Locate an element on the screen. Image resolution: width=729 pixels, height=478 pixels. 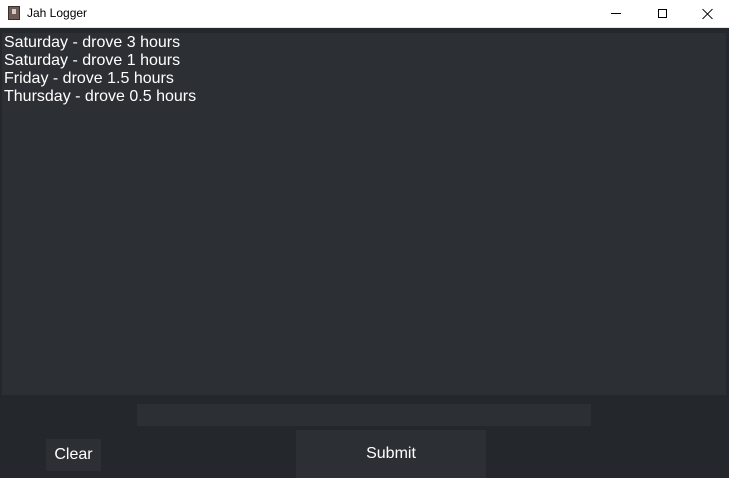
log-line: Saturday - drove 3 hours is located at coordinates (92, 42).